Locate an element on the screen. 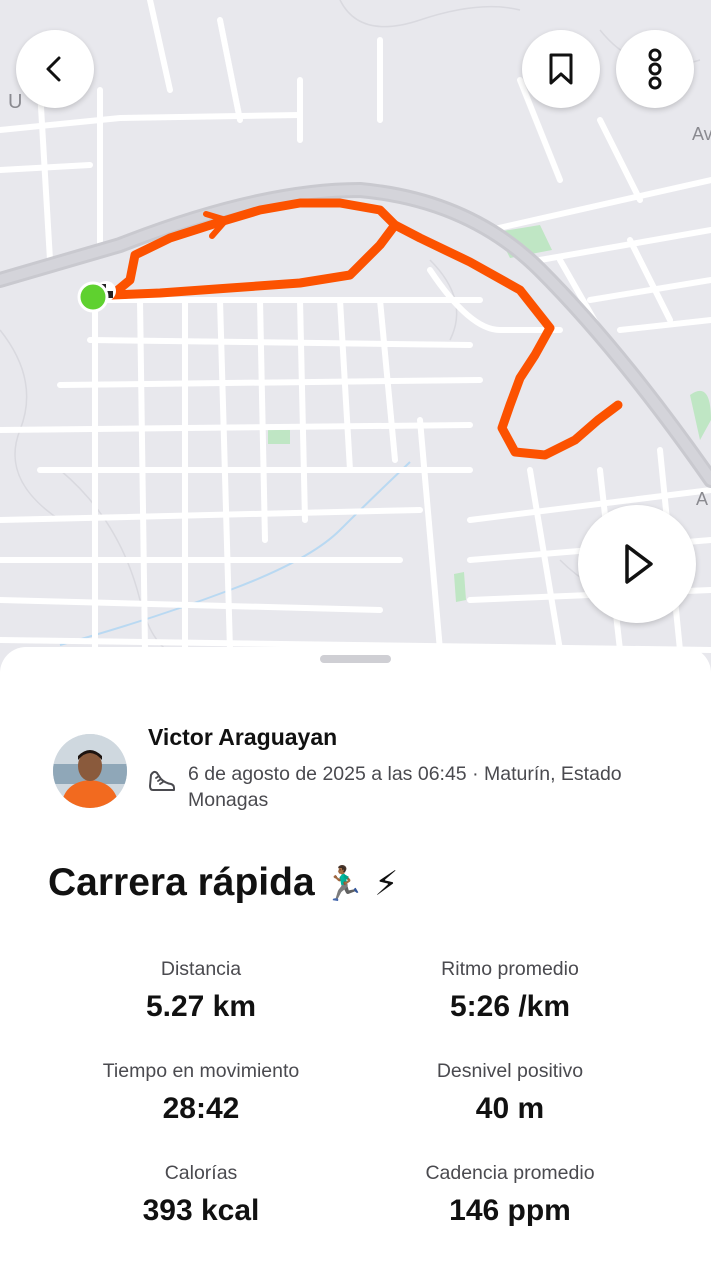 This screenshot has height=1280, width=711. athlete-avatar is located at coordinates (90, 771).